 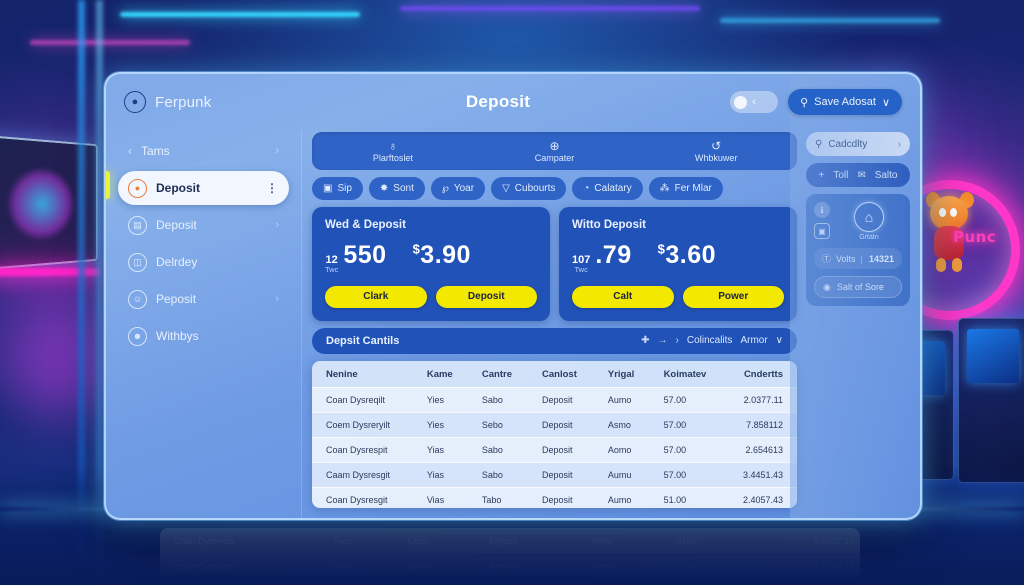 I want to click on save-adosat-button: ⚲ Save Adosat ∨, so click(x=845, y=102).